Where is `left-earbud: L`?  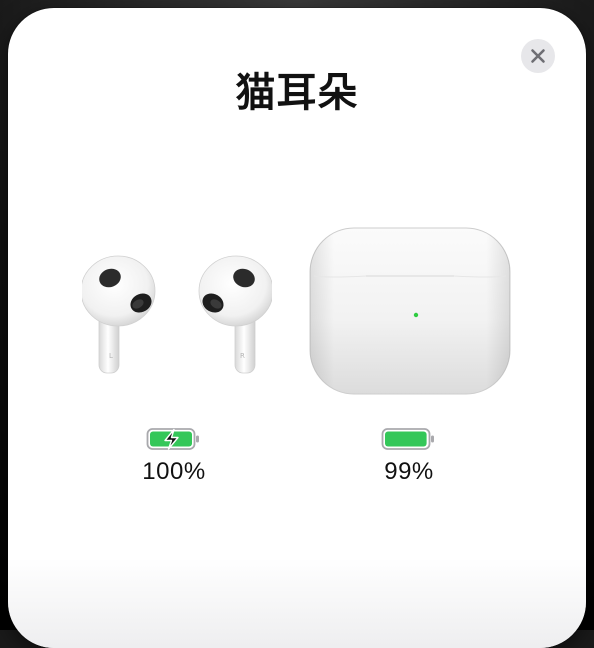 left-earbud: L is located at coordinates (119, 314).